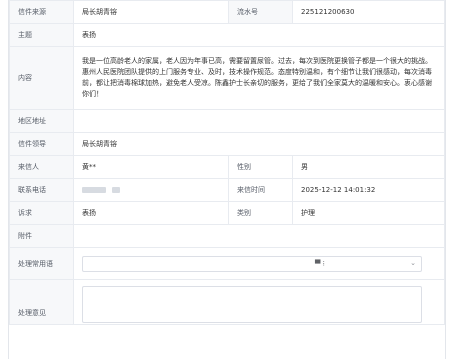 The height and width of the screenshot is (359, 453). Describe the element at coordinates (259, 35) in the screenshot. I see `subject-value: 表扬` at that location.